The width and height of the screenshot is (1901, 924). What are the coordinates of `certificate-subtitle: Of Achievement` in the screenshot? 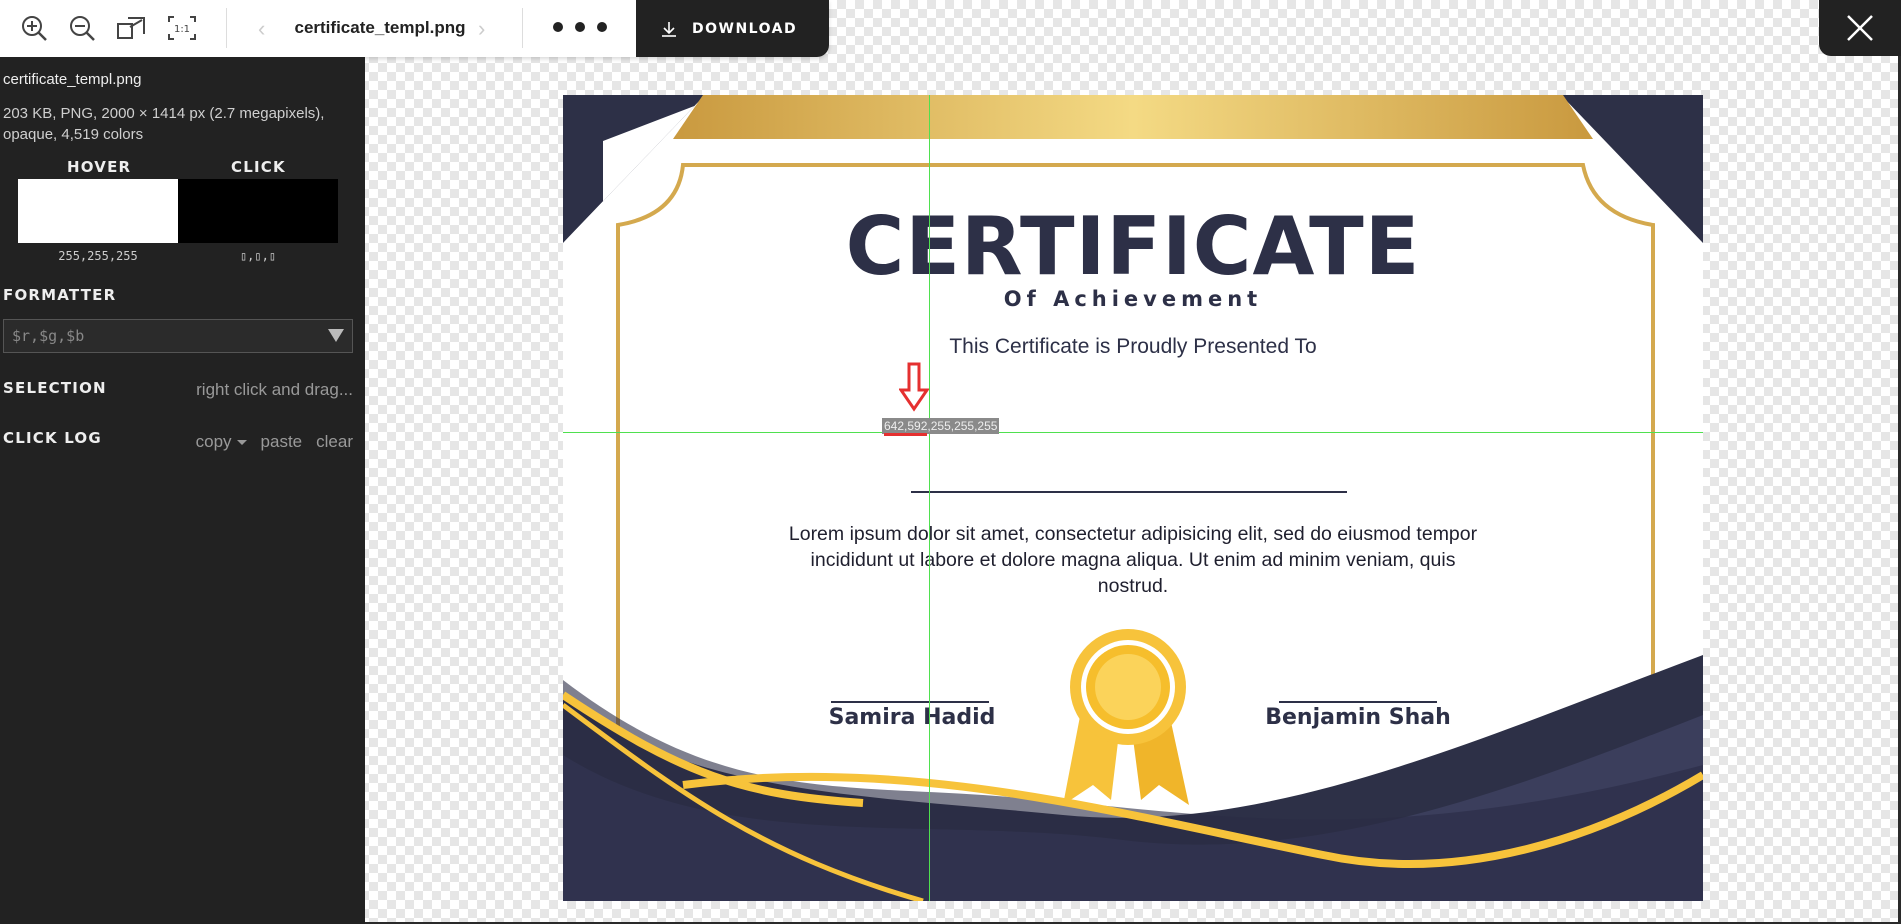 It's located at (1133, 299).